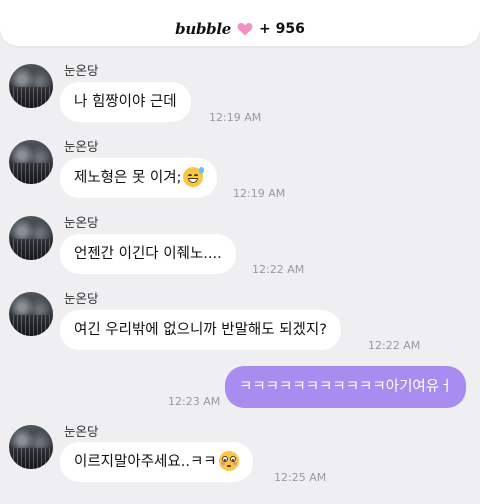 This screenshot has height=504, width=480. I want to click on chat-header: bubble + 956, so click(240, 23).